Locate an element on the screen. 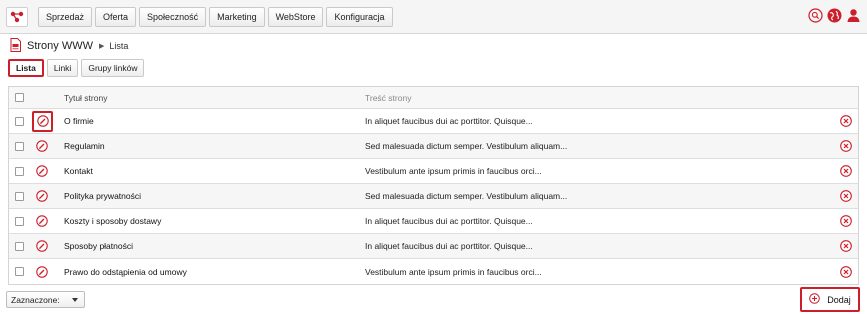 The width and height of the screenshot is (867, 314). column-header-title: Tytuł strony is located at coordinates (85, 98).